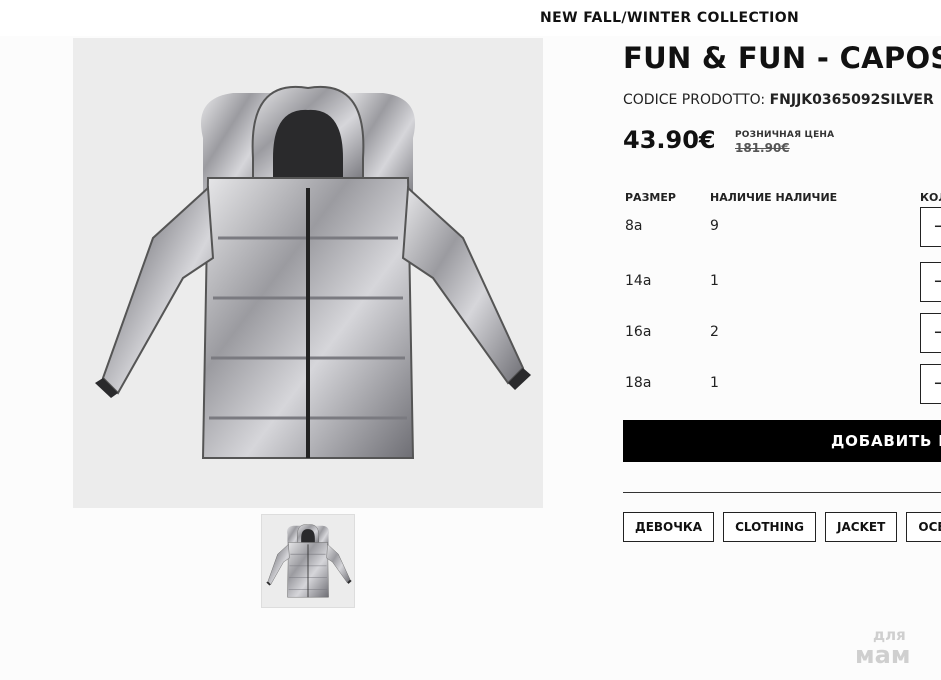  Describe the element at coordinates (638, 332) in the screenshot. I see `size-value: 16a` at that location.